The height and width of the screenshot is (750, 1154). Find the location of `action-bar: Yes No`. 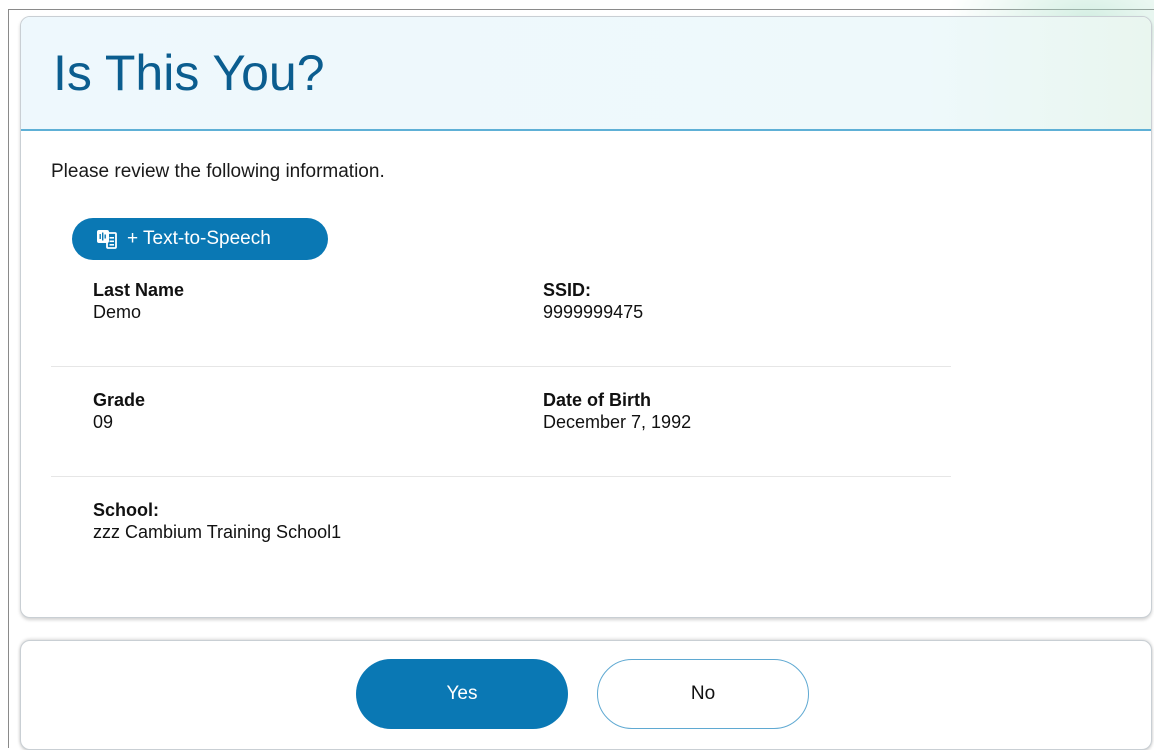

action-bar: Yes No is located at coordinates (586, 695).